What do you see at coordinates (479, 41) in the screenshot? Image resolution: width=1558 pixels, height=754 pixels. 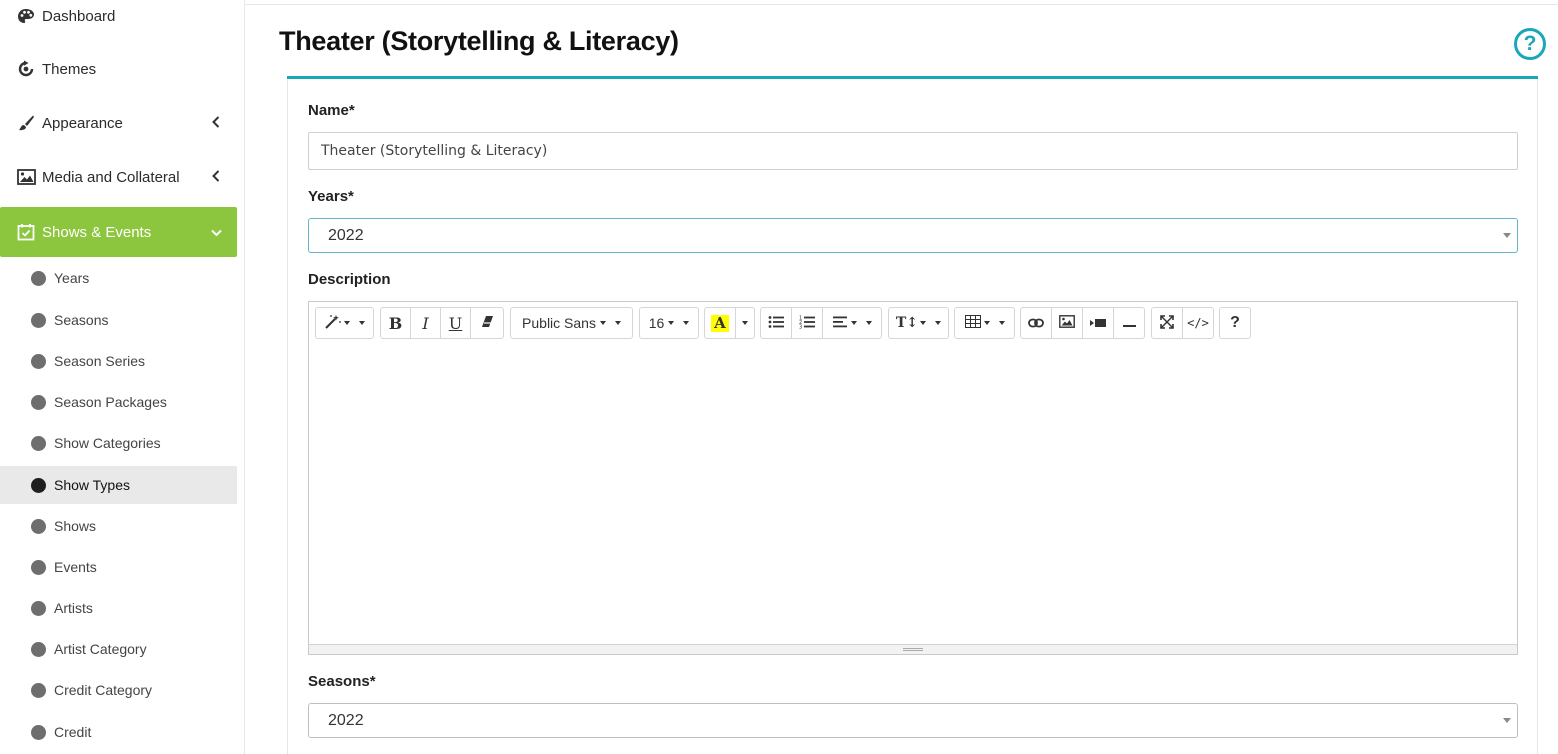 I see `page-title: Theater (Storytelling & Literacy)` at bounding box center [479, 41].